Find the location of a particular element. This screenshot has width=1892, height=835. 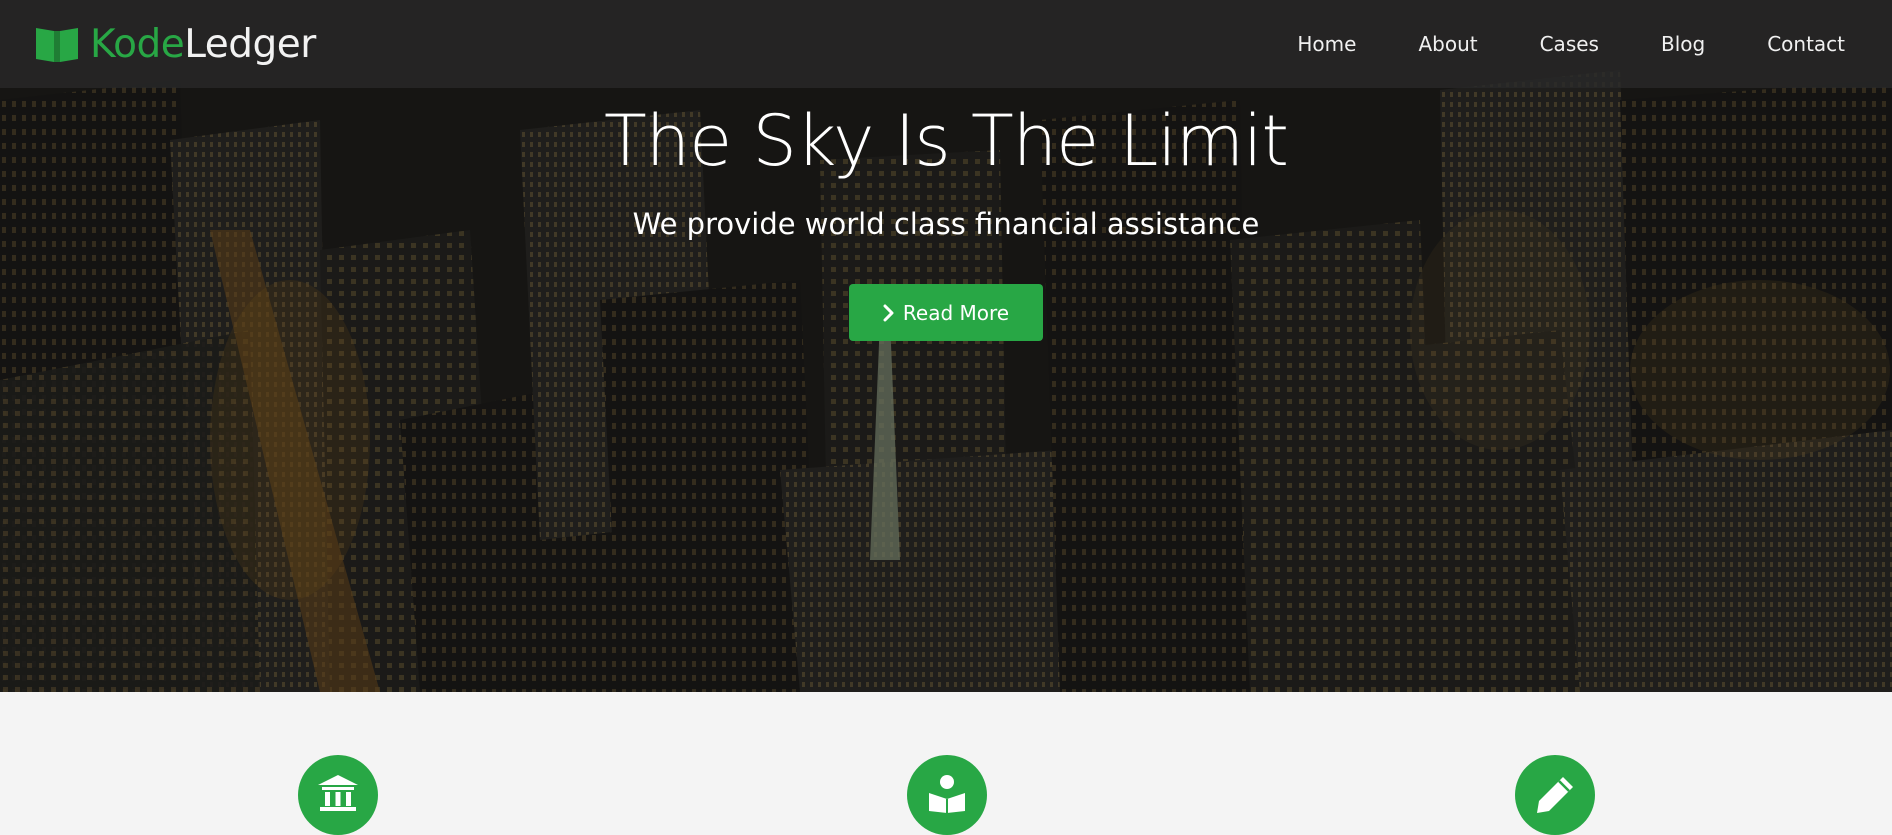

feature-bank-circle is located at coordinates (338, 795).